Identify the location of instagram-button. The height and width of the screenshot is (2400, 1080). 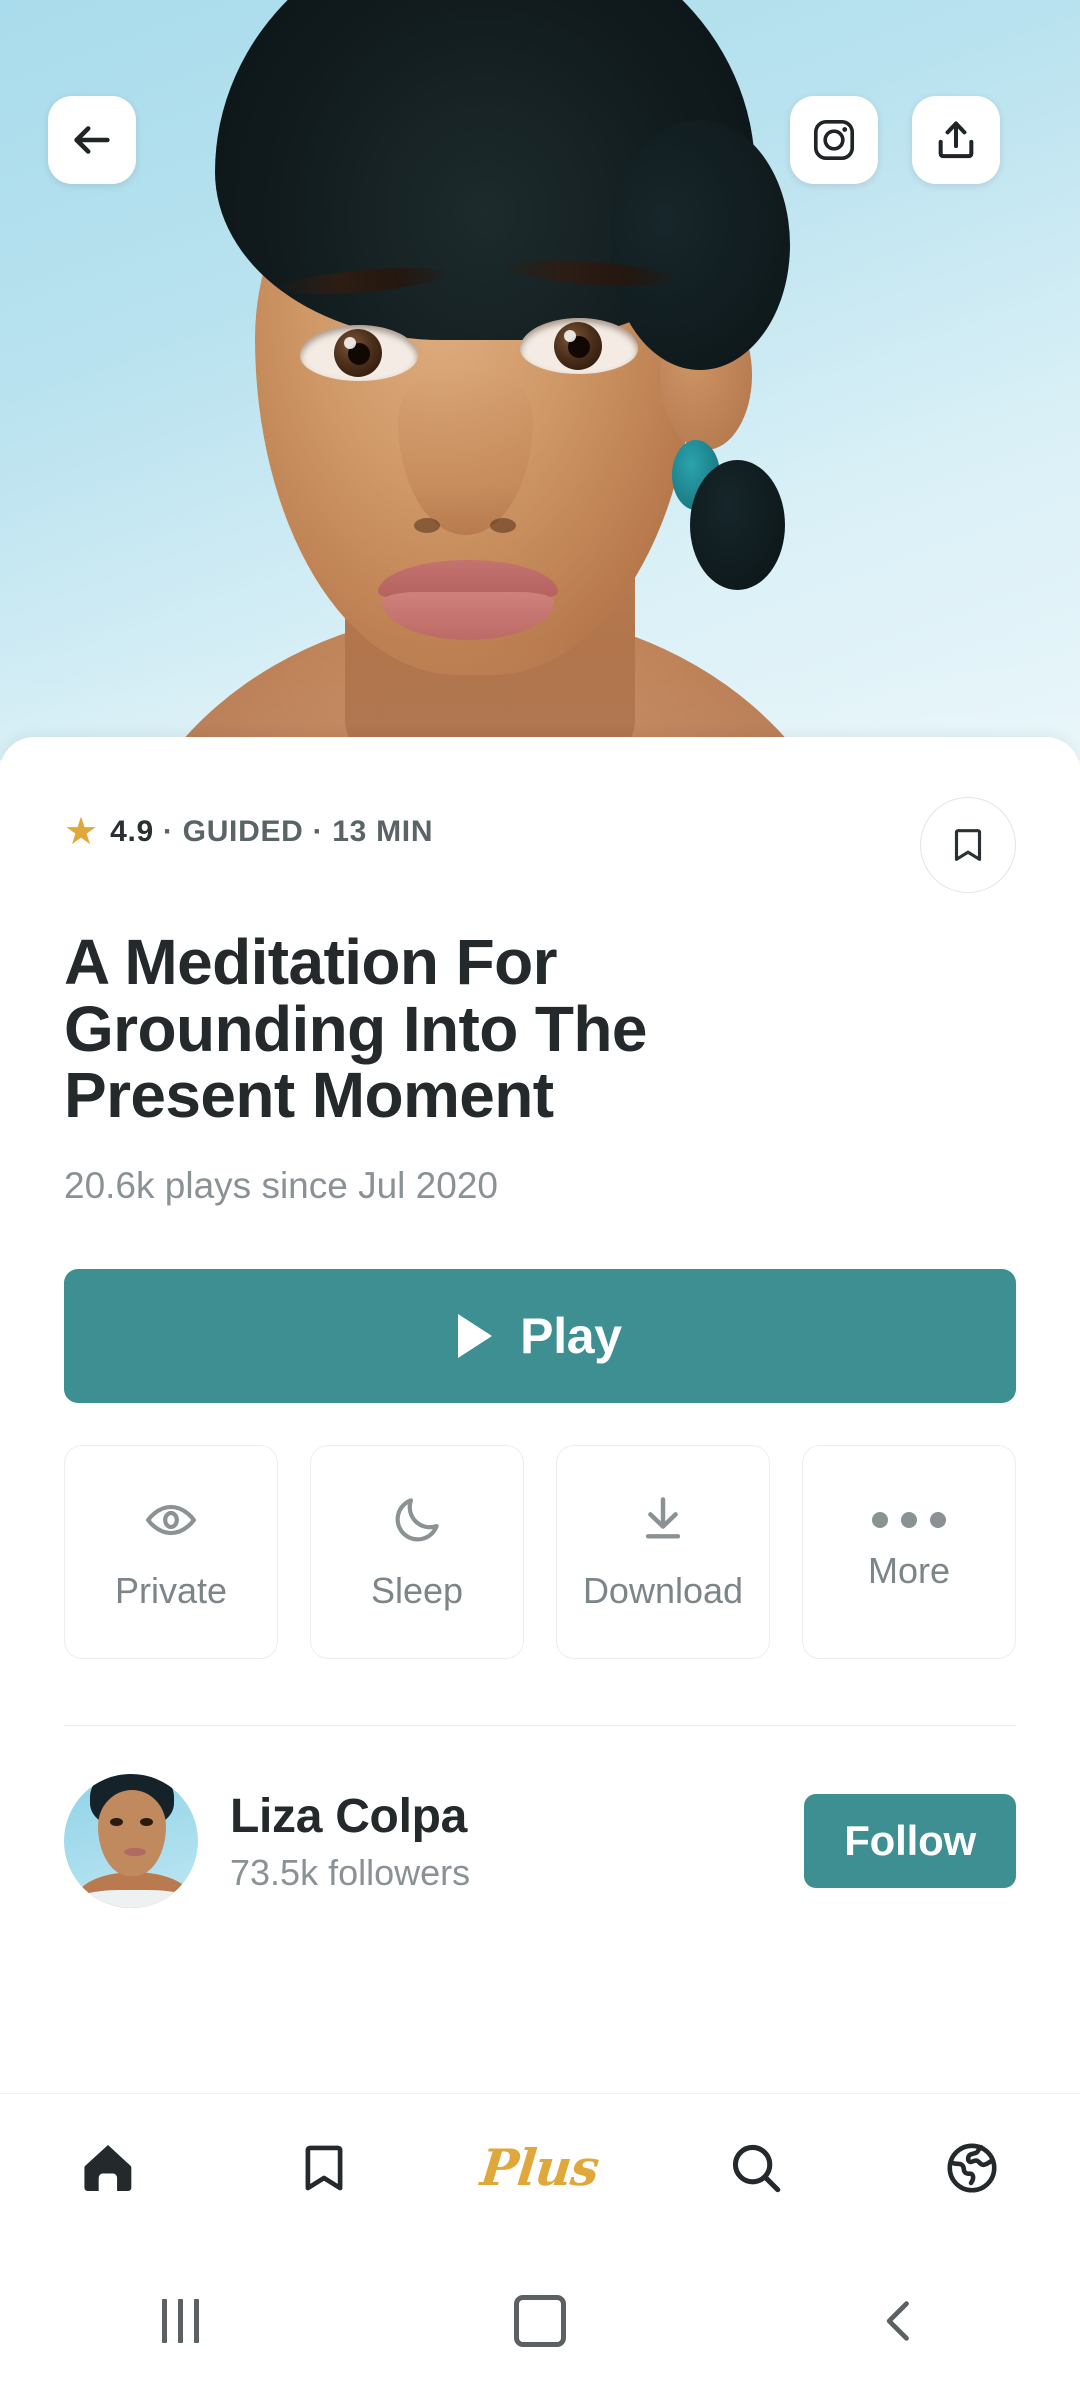
(834, 140).